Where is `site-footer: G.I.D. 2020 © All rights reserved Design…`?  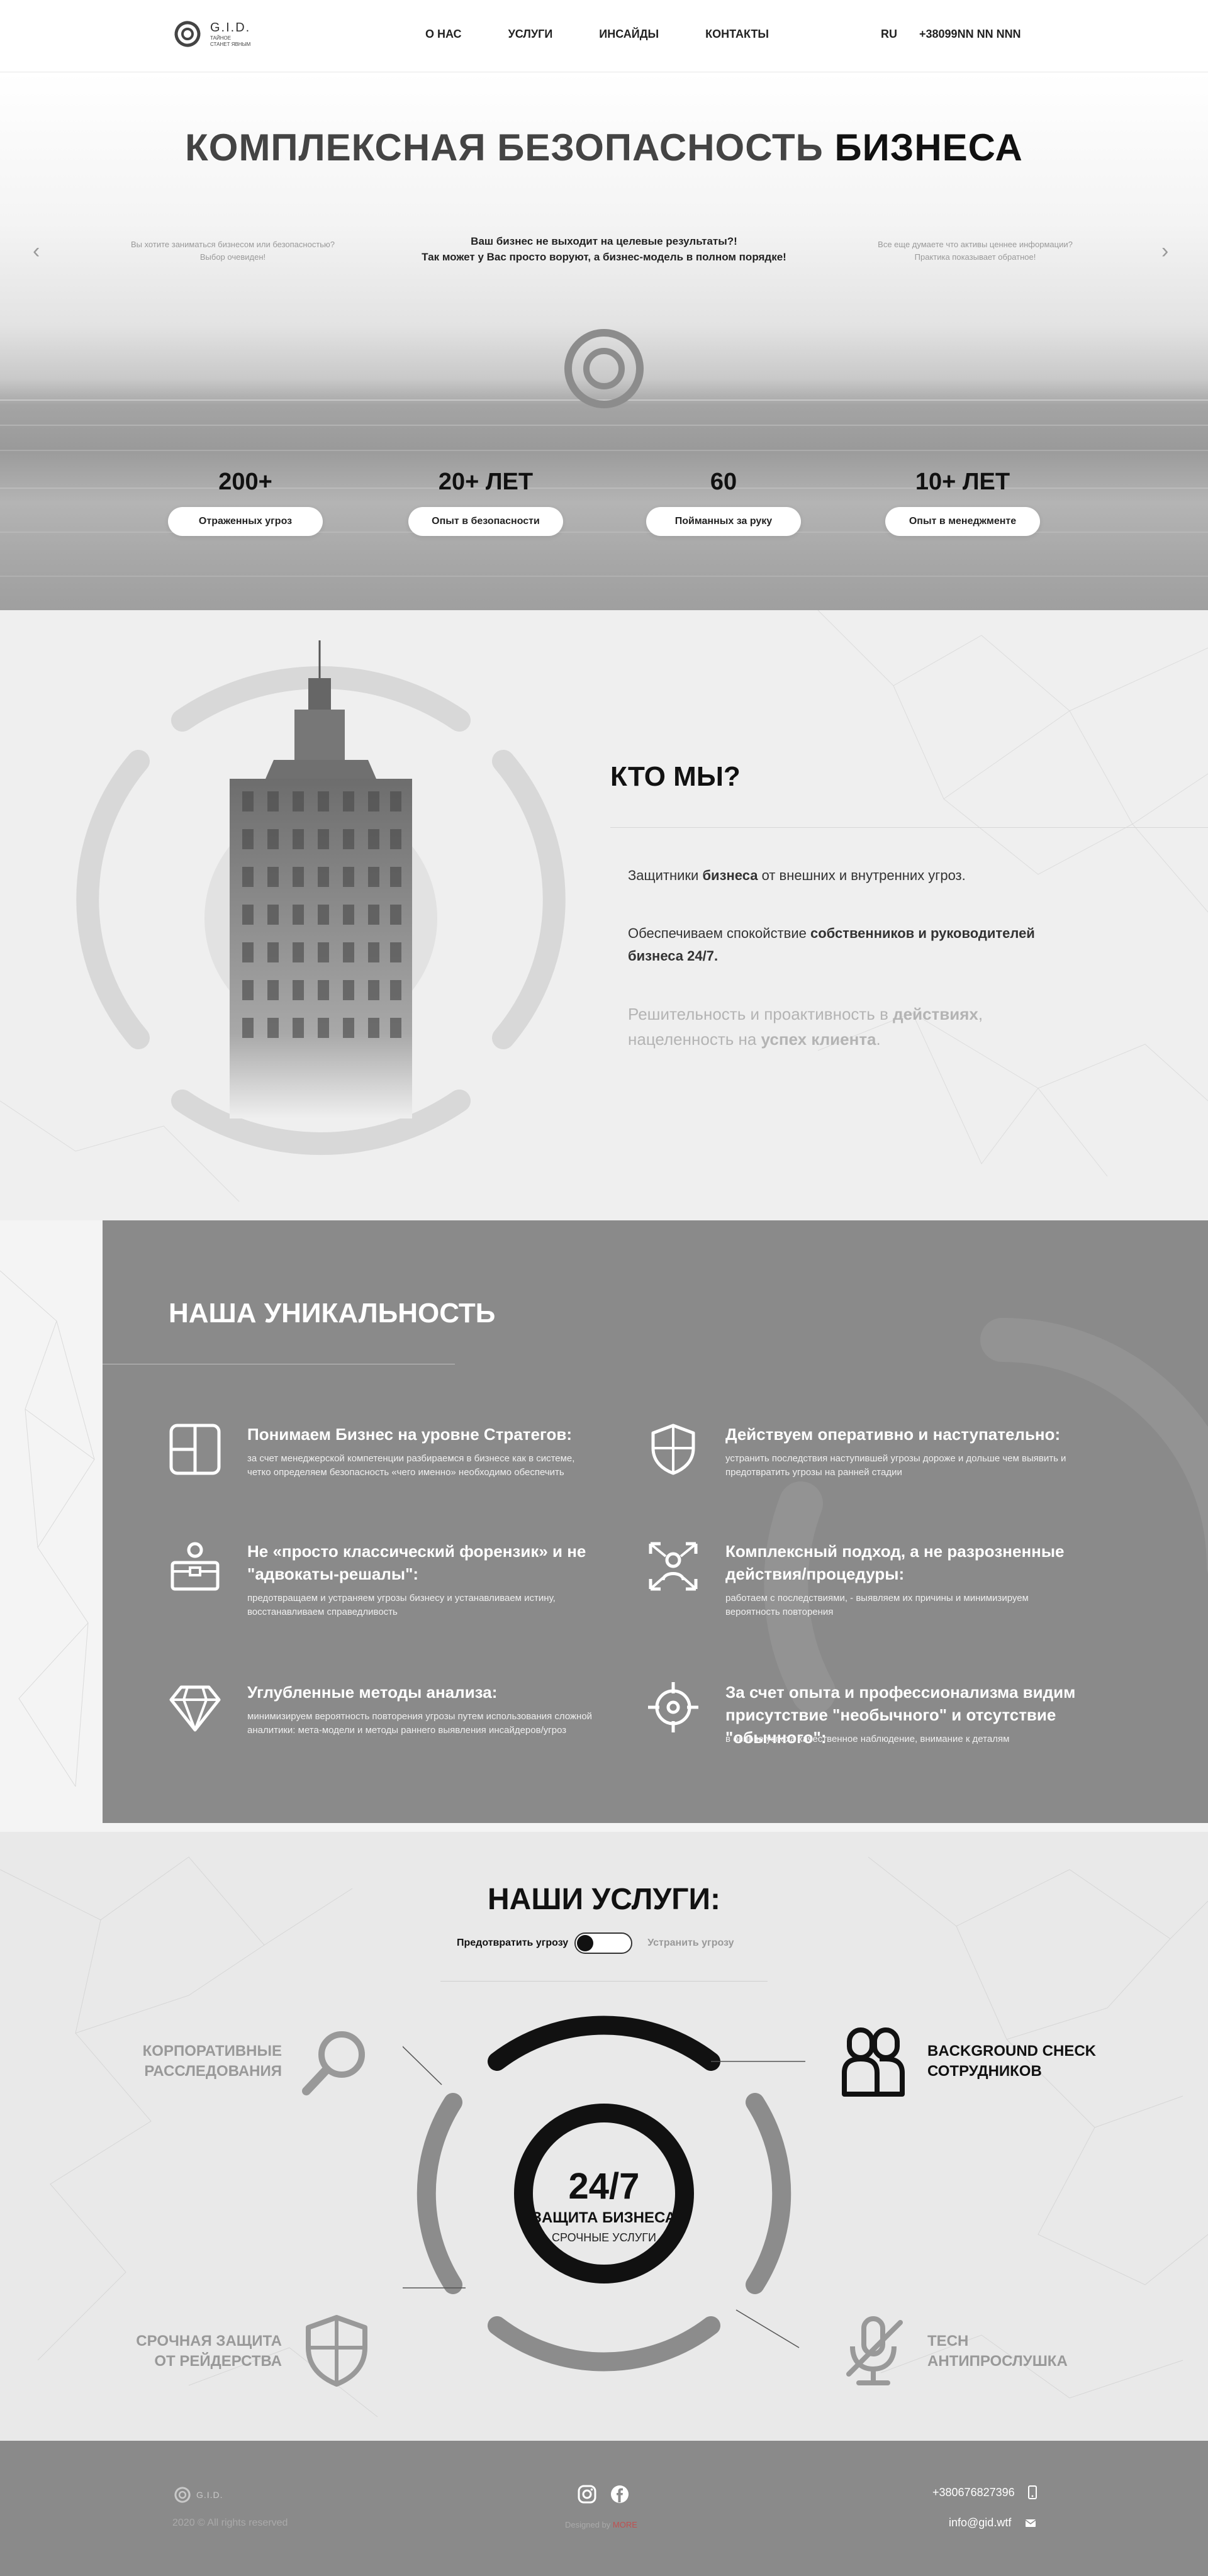 site-footer: G.I.D. 2020 © All rights reserved Design… is located at coordinates (604, 2508).